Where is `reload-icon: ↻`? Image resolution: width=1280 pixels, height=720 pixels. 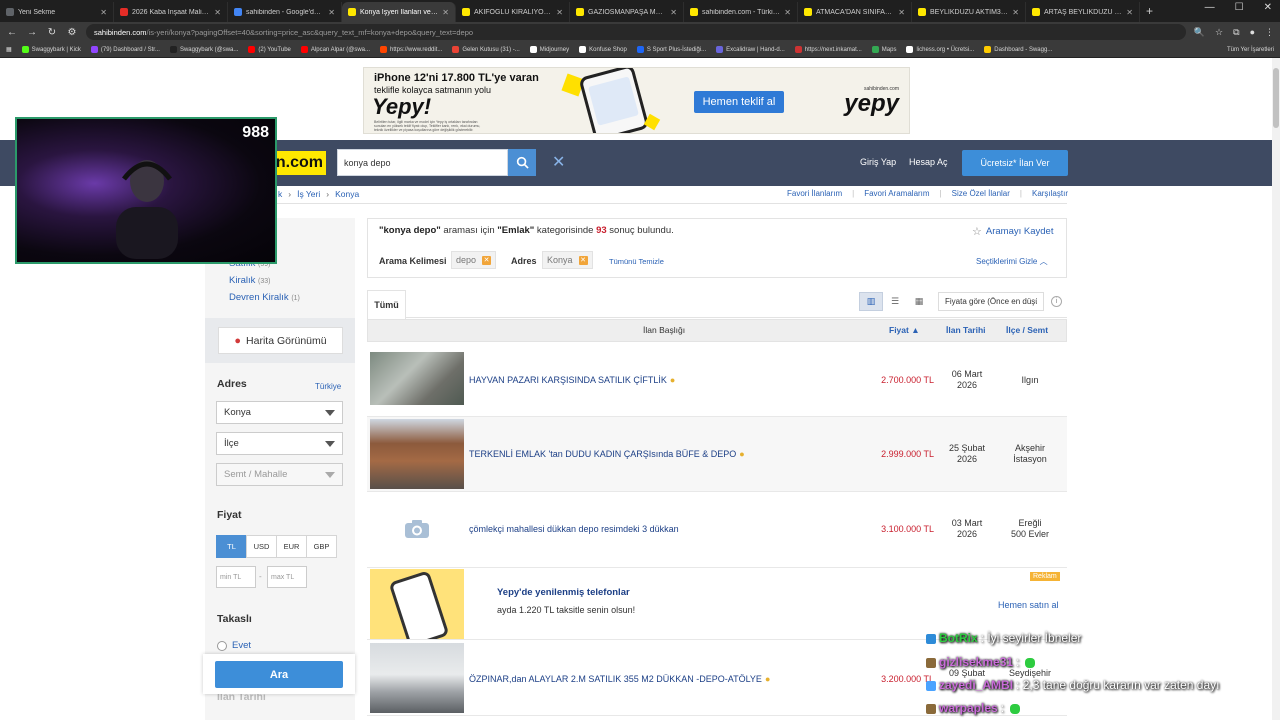 reload-icon: ↻ is located at coordinates (52, 32).